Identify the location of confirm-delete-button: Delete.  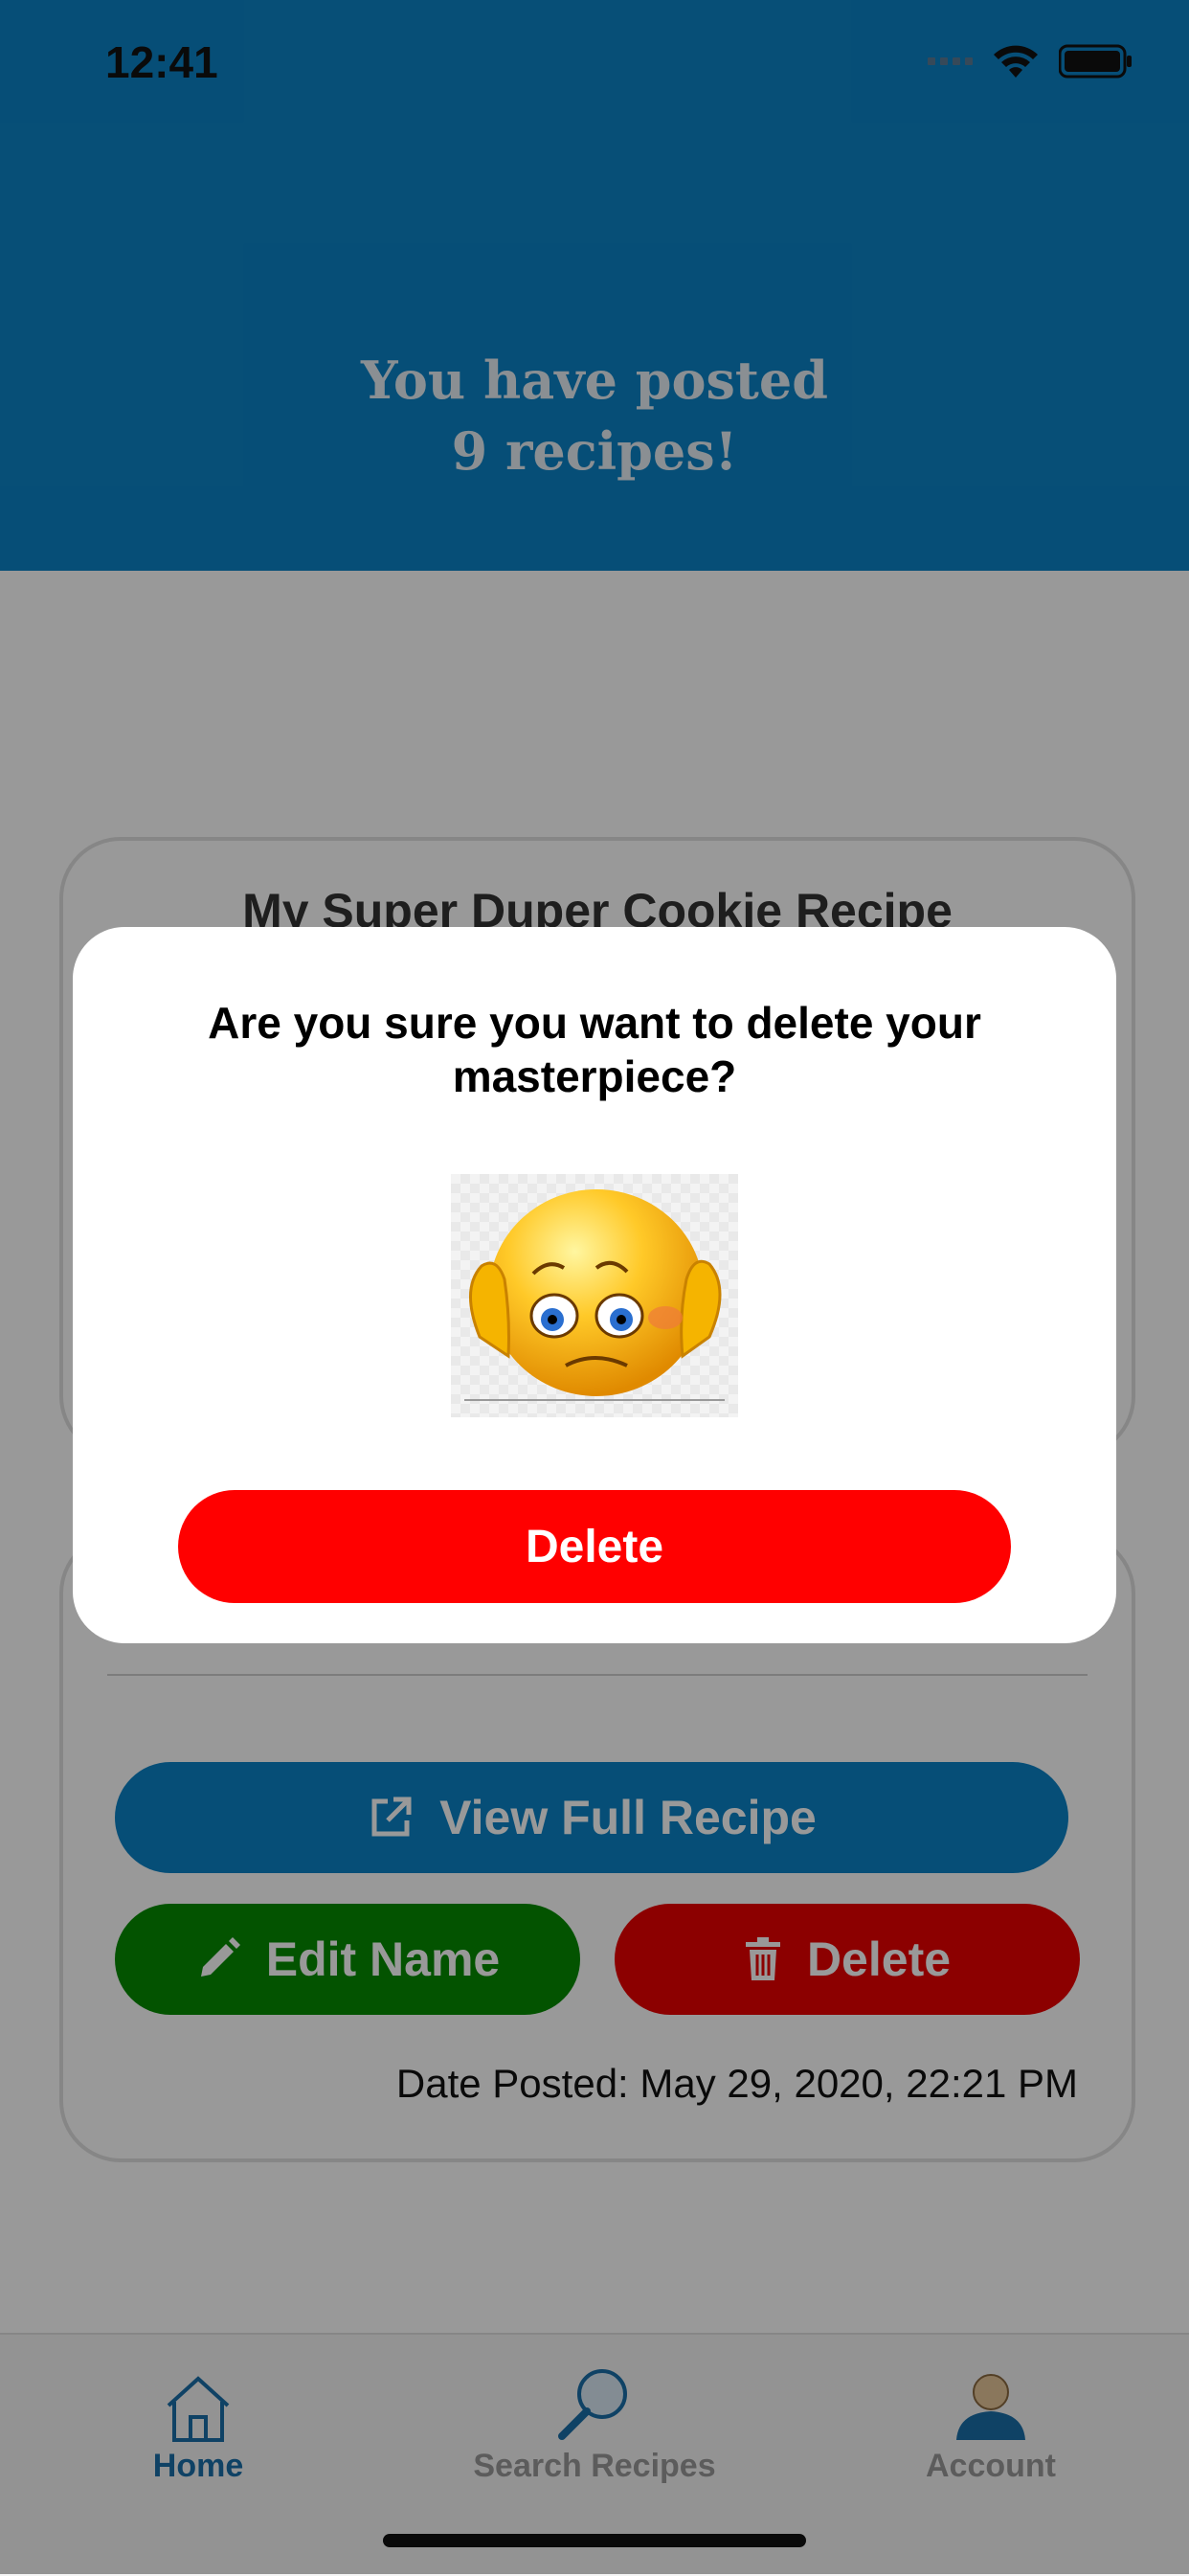
(594, 1546).